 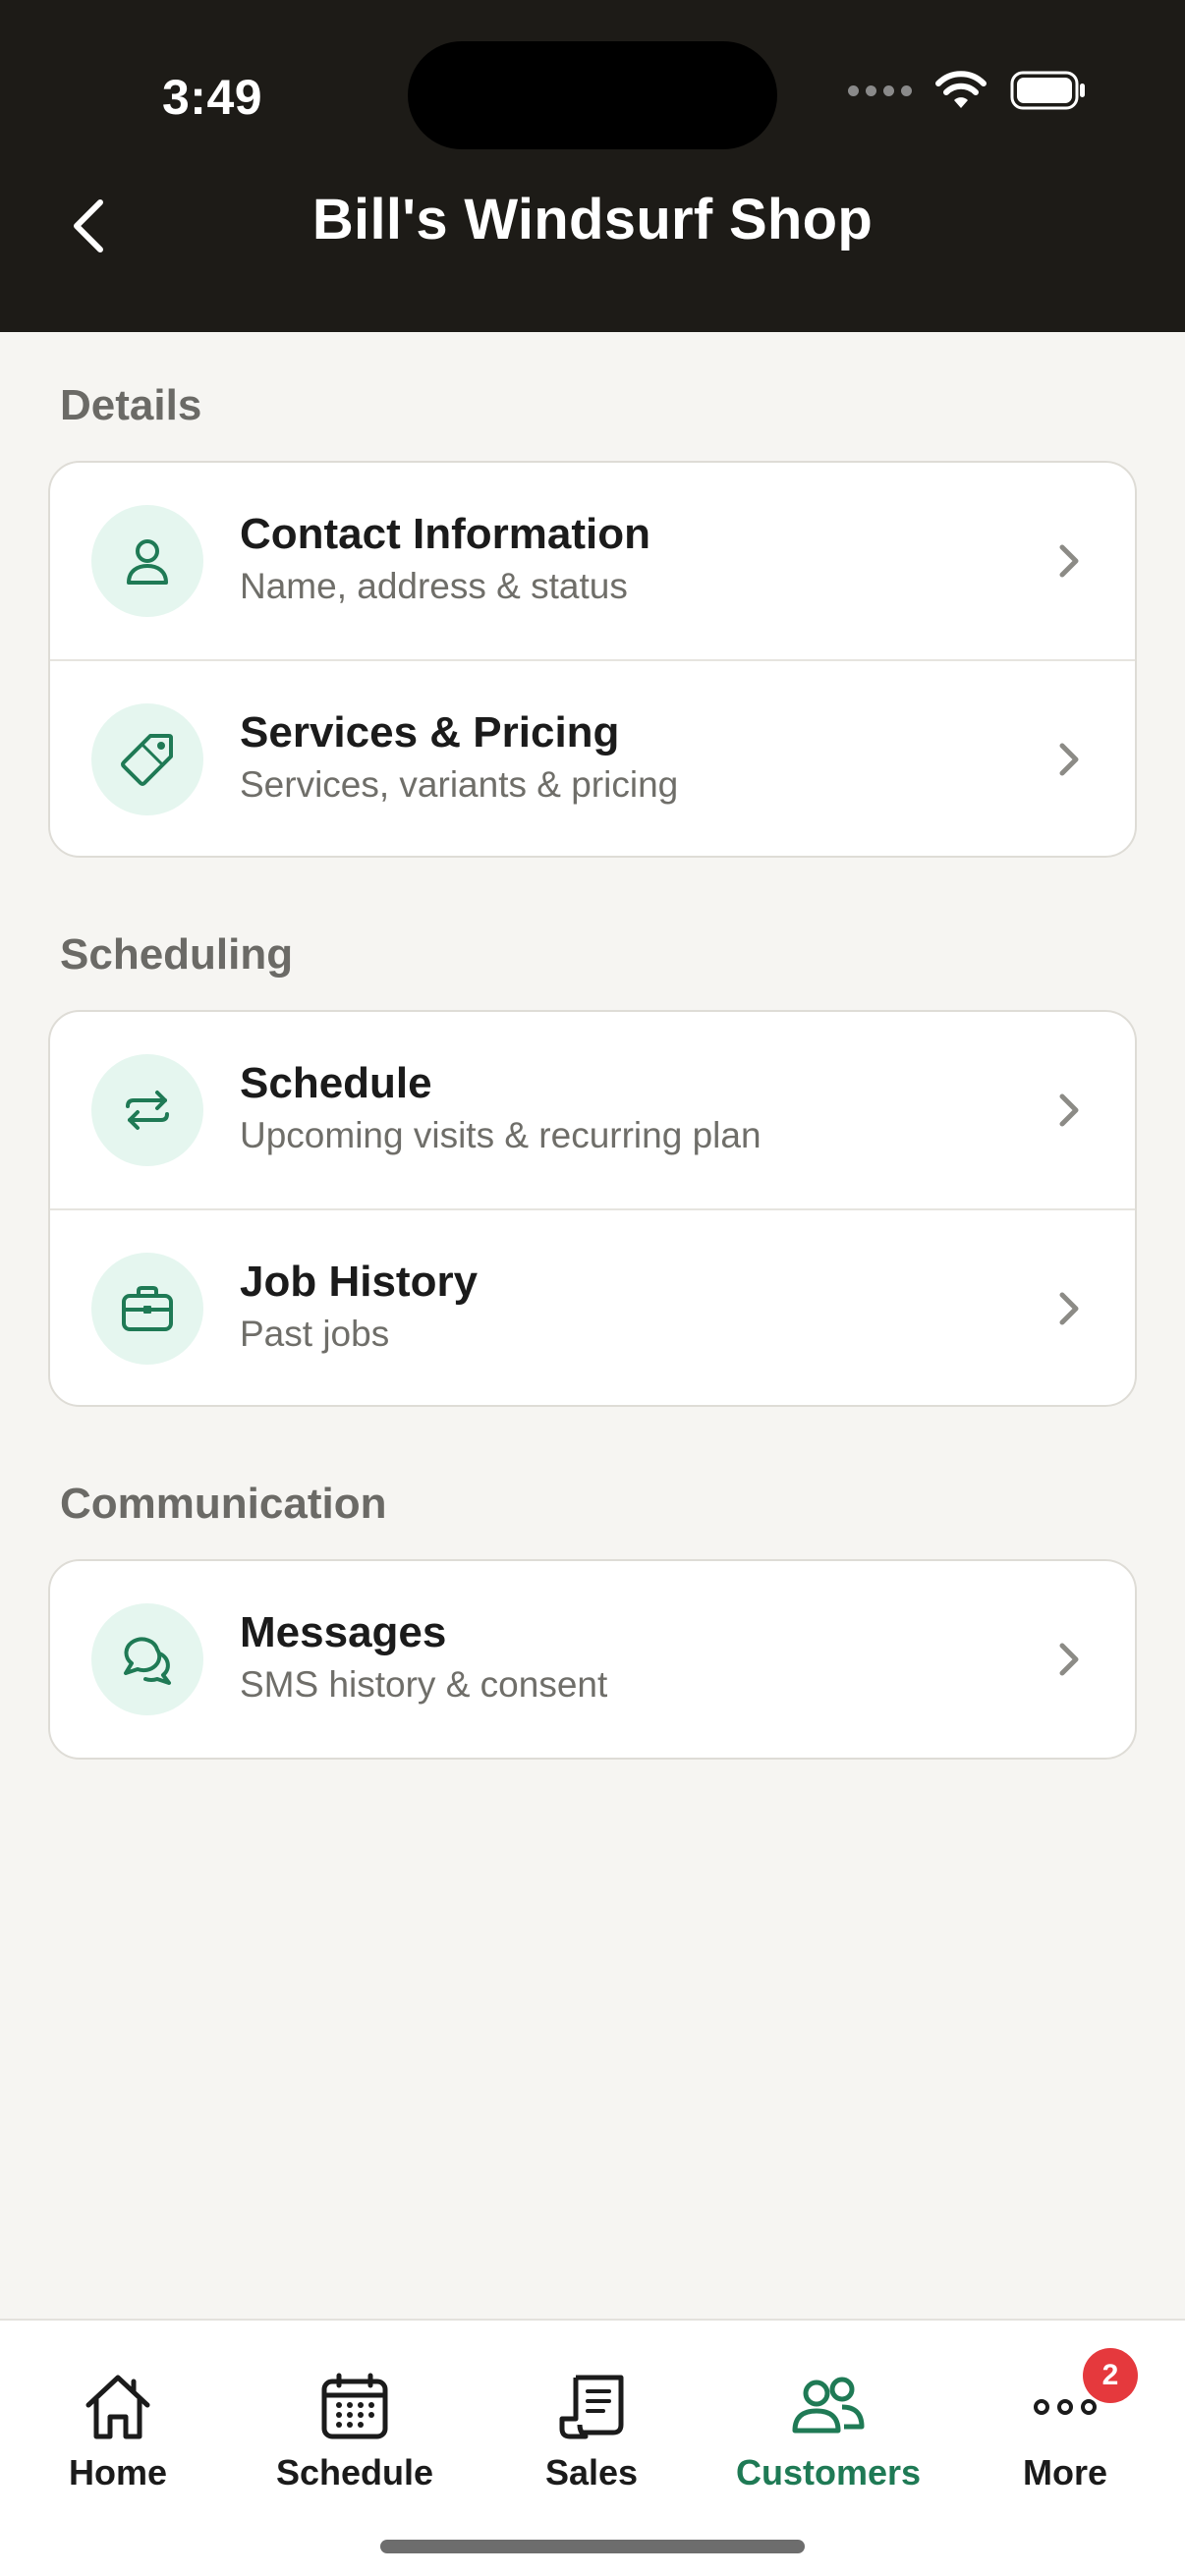 I want to click on customers-icon, so click(x=829, y=2405).